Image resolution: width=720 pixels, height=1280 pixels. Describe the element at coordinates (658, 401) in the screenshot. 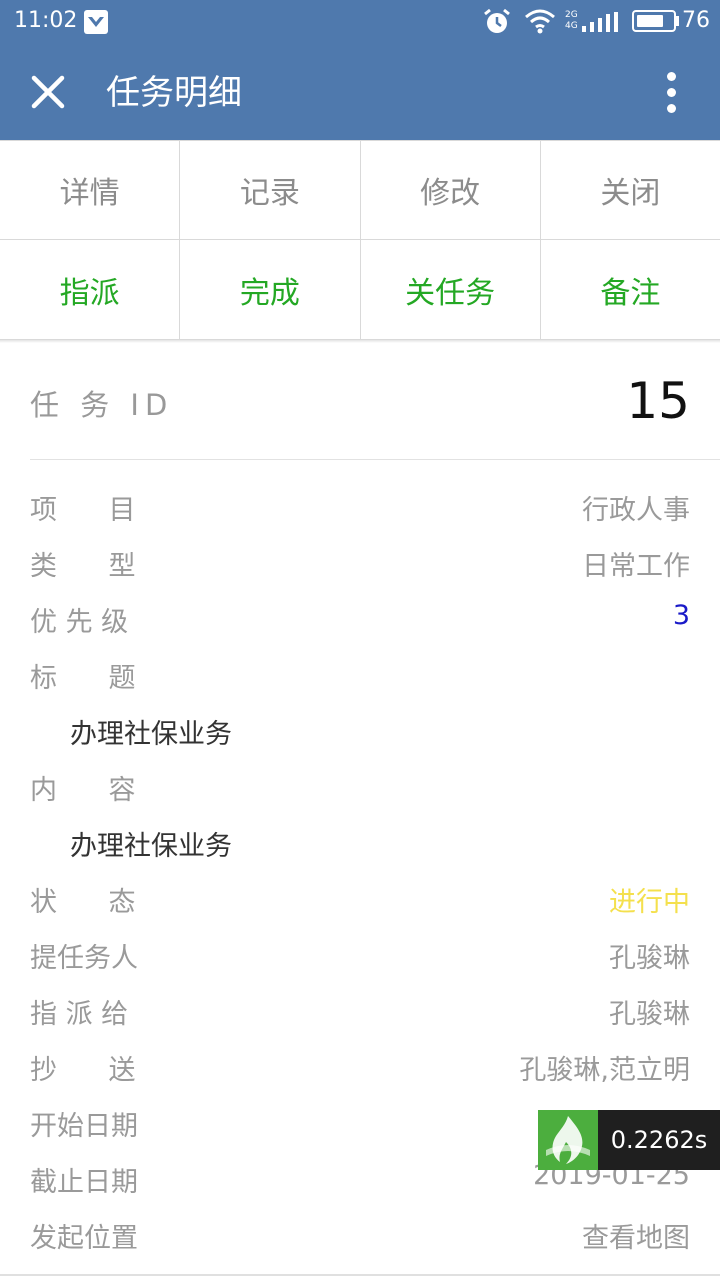

I see `task-id-value: 15` at that location.